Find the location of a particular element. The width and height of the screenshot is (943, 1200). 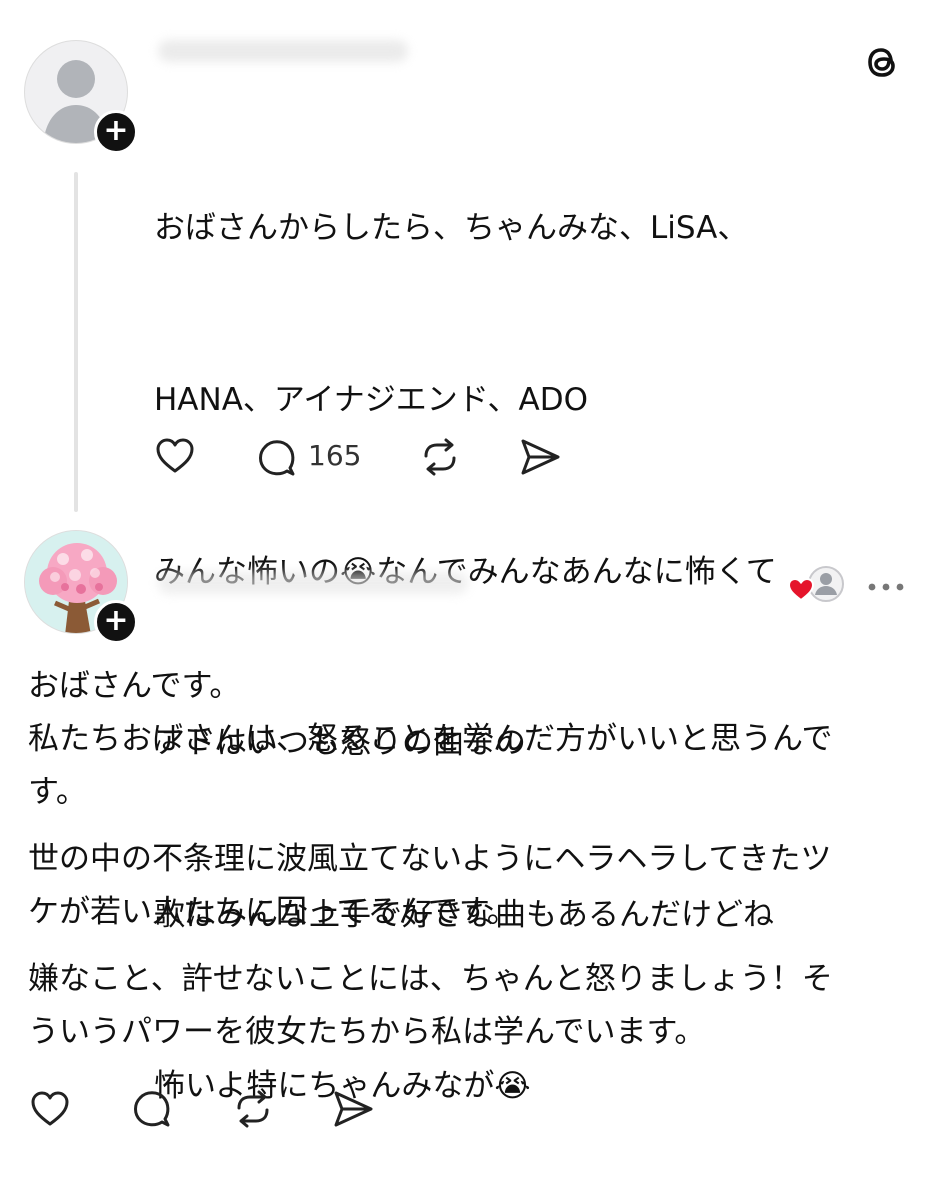

more-options-icon is located at coordinates (886, 584).